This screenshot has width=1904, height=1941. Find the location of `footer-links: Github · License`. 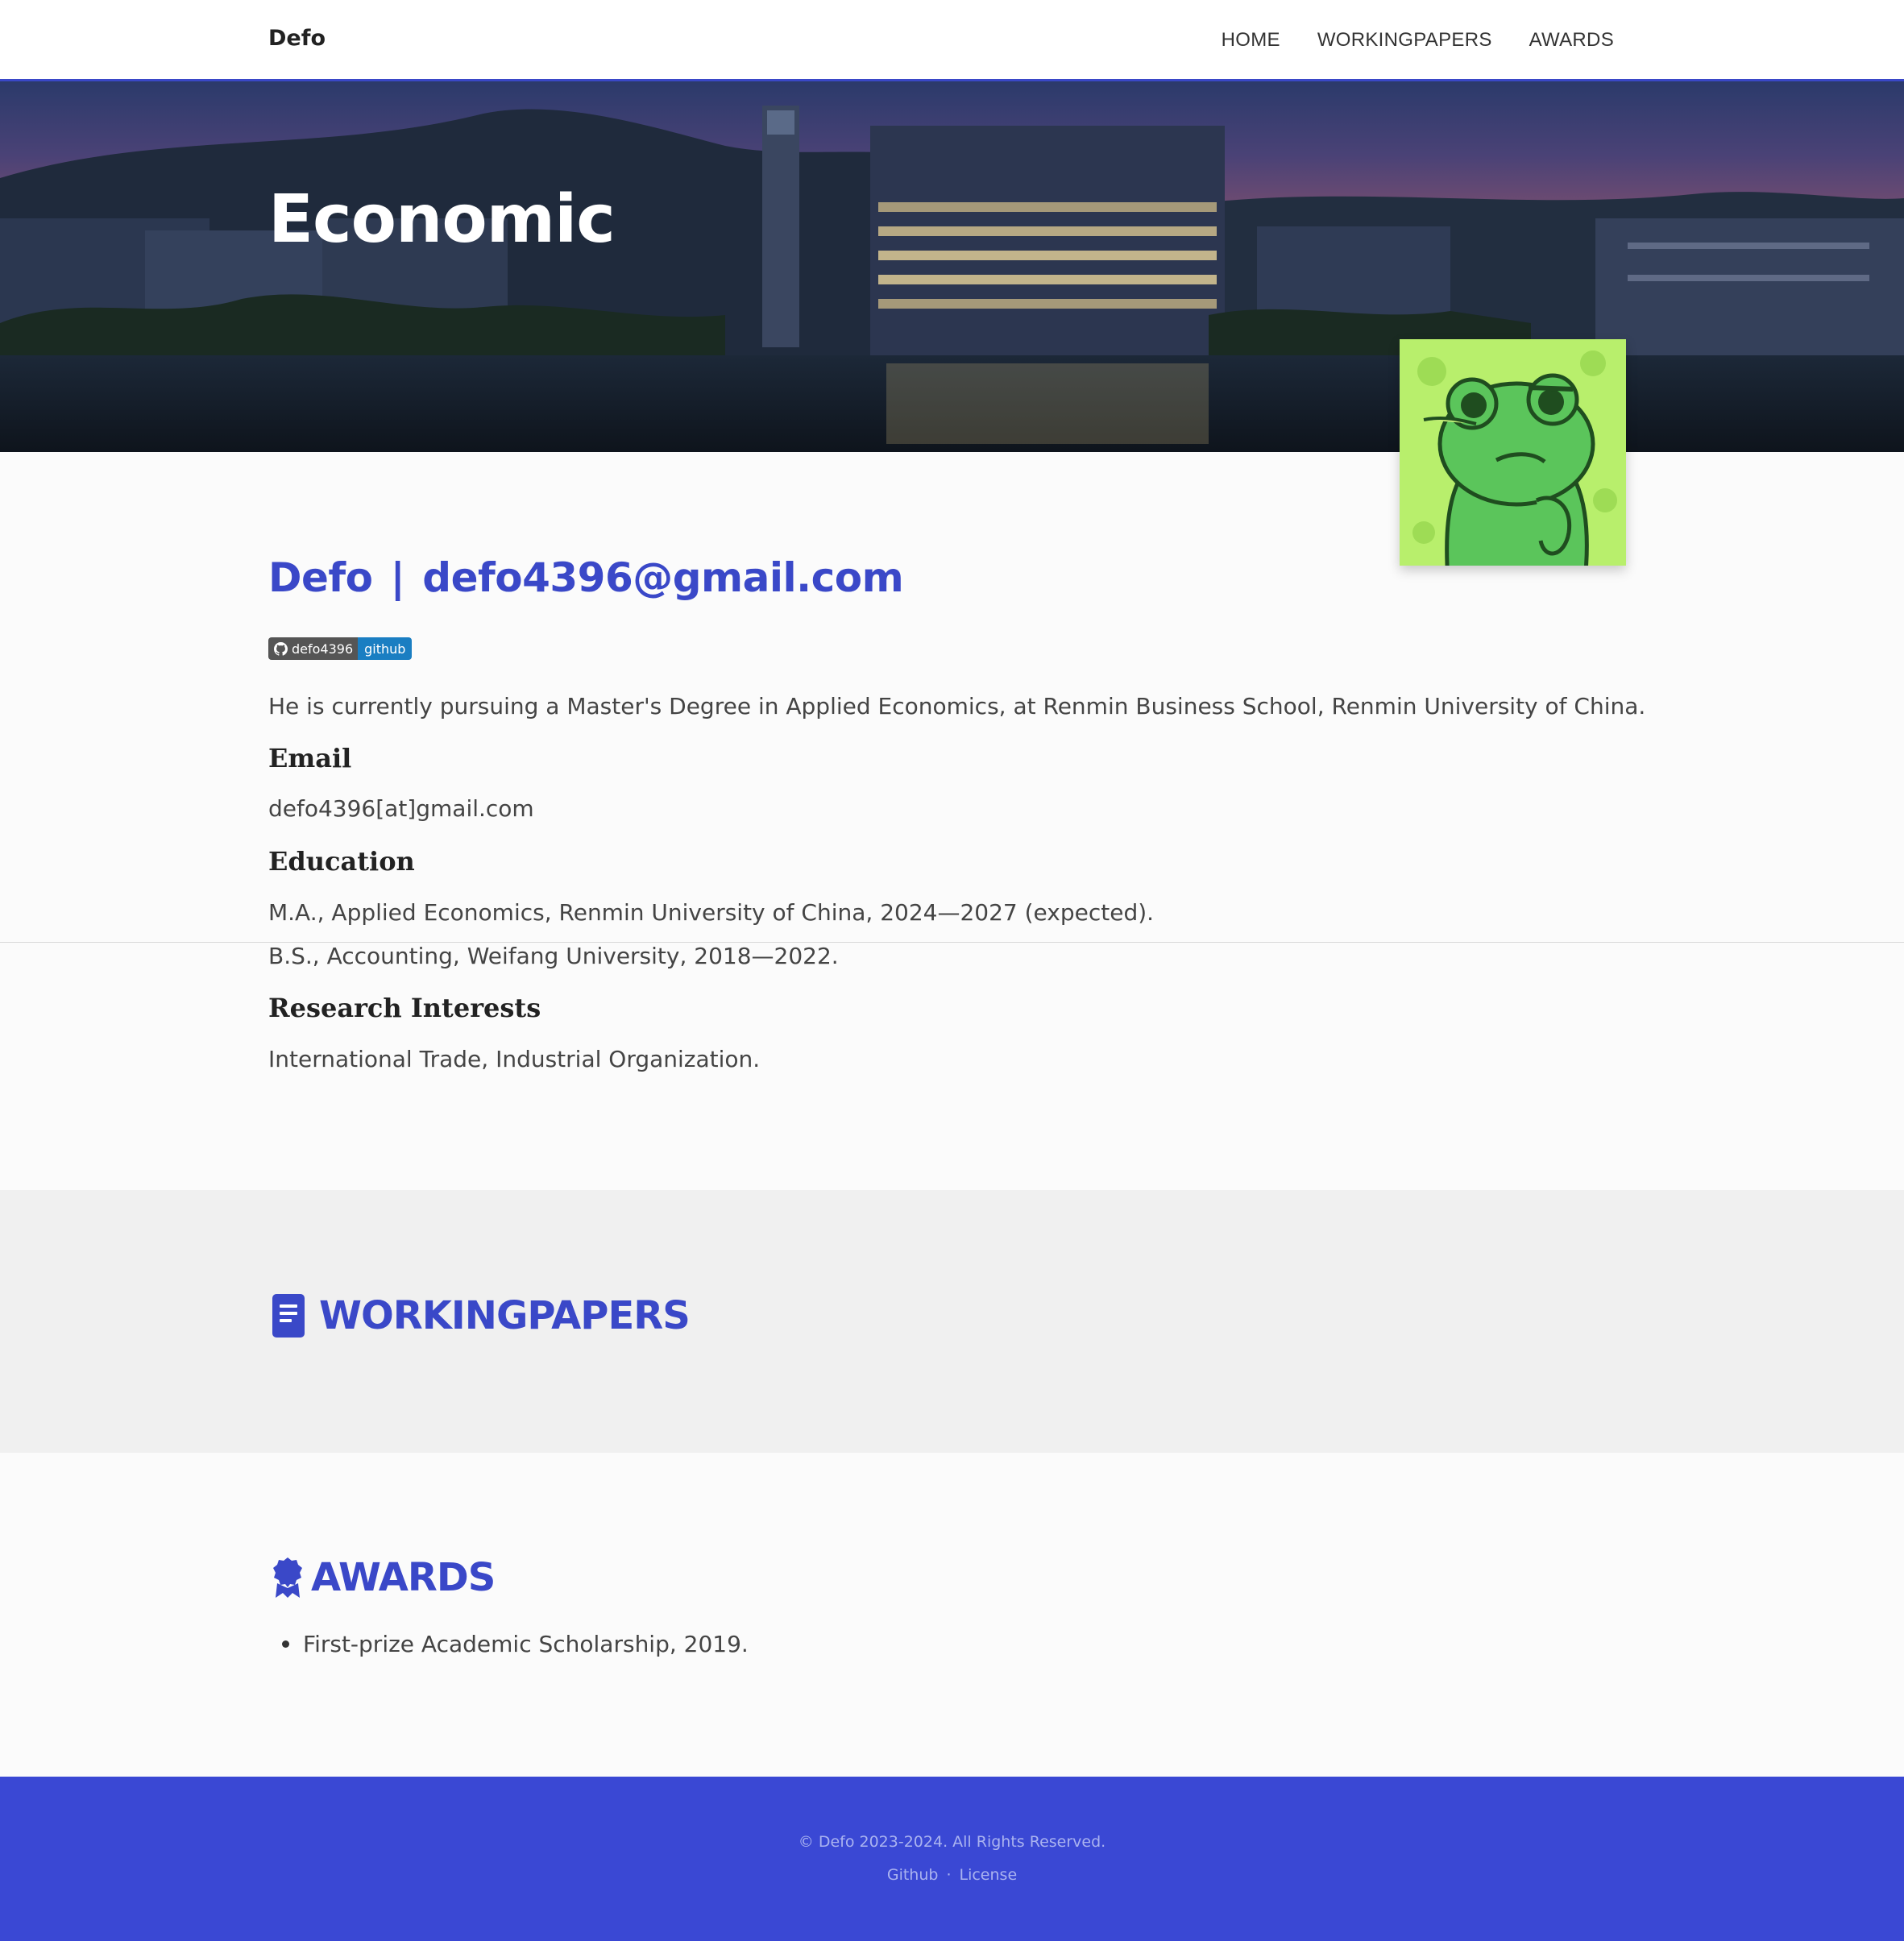

footer-links: Github · License is located at coordinates (952, 1875).